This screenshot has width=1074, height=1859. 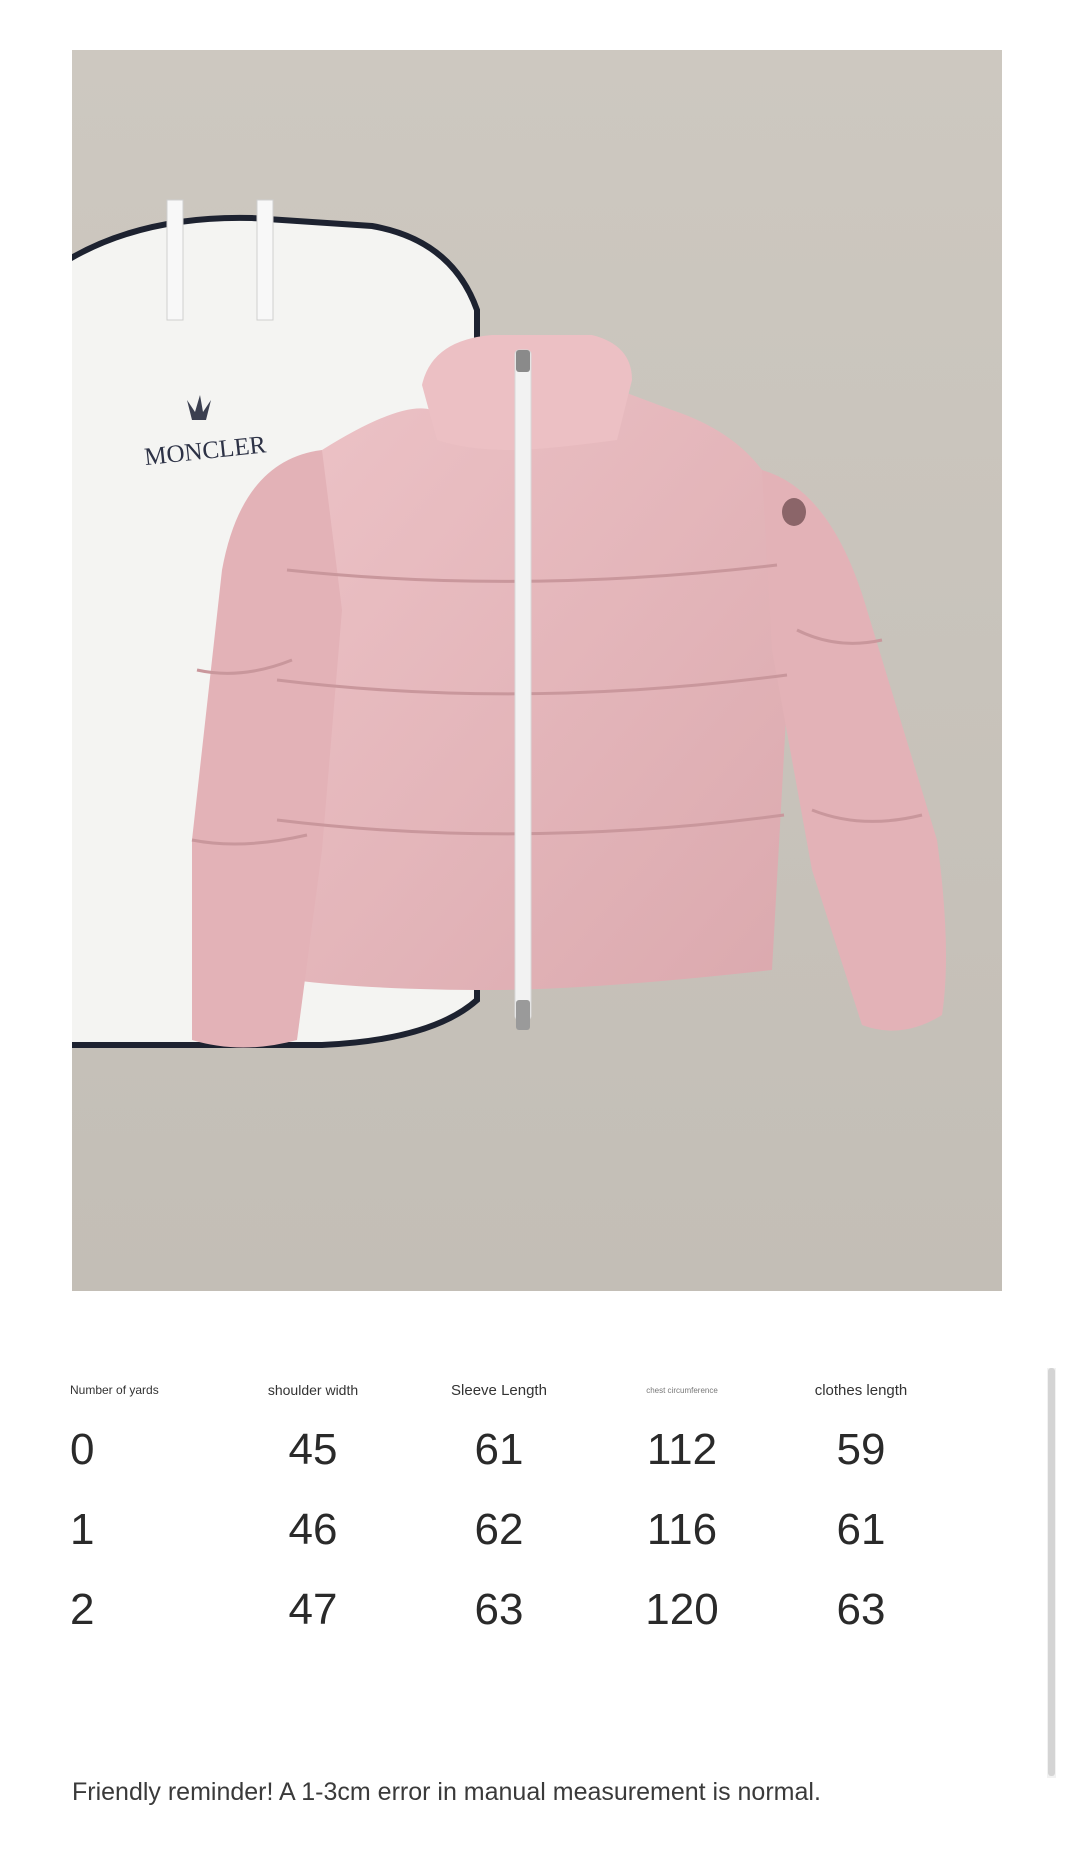 I want to click on size-cell-size: 1, so click(x=82, y=1529).